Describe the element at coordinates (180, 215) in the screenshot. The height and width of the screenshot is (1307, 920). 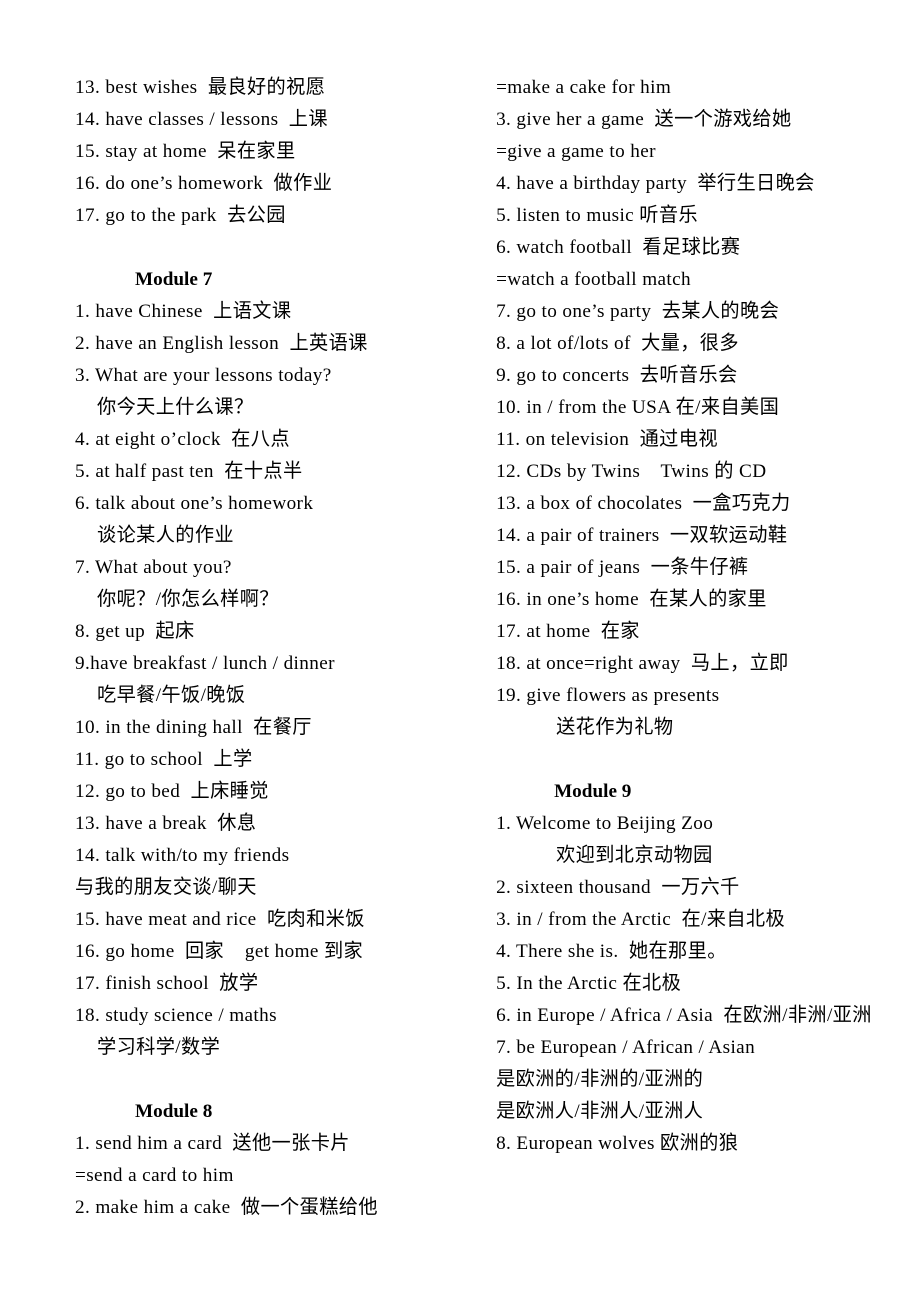
I see `vocabulary-entry: 17. go to the park 去公园` at that location.